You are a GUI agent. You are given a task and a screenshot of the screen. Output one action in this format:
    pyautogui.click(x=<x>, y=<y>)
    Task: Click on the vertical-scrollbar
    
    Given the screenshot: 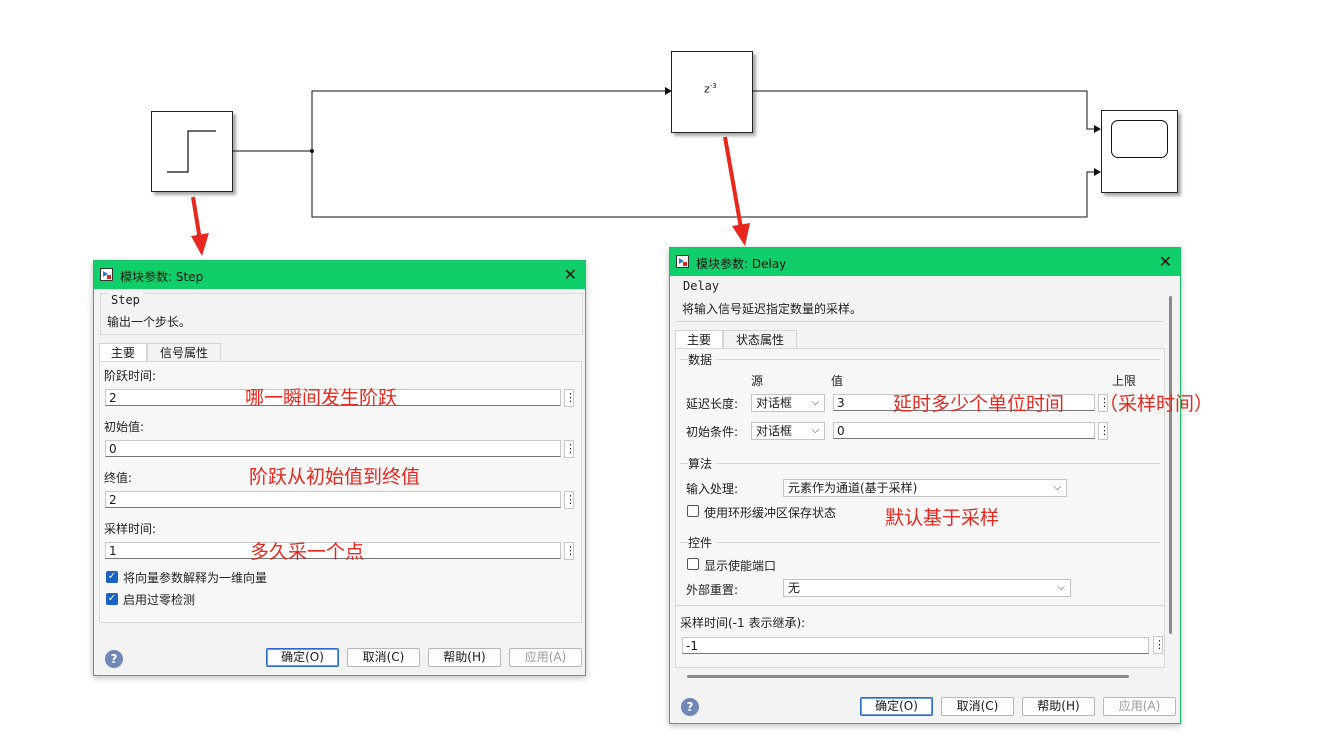 What is the action you would take?
    pyautogui.click(x=1170, y=465)
    